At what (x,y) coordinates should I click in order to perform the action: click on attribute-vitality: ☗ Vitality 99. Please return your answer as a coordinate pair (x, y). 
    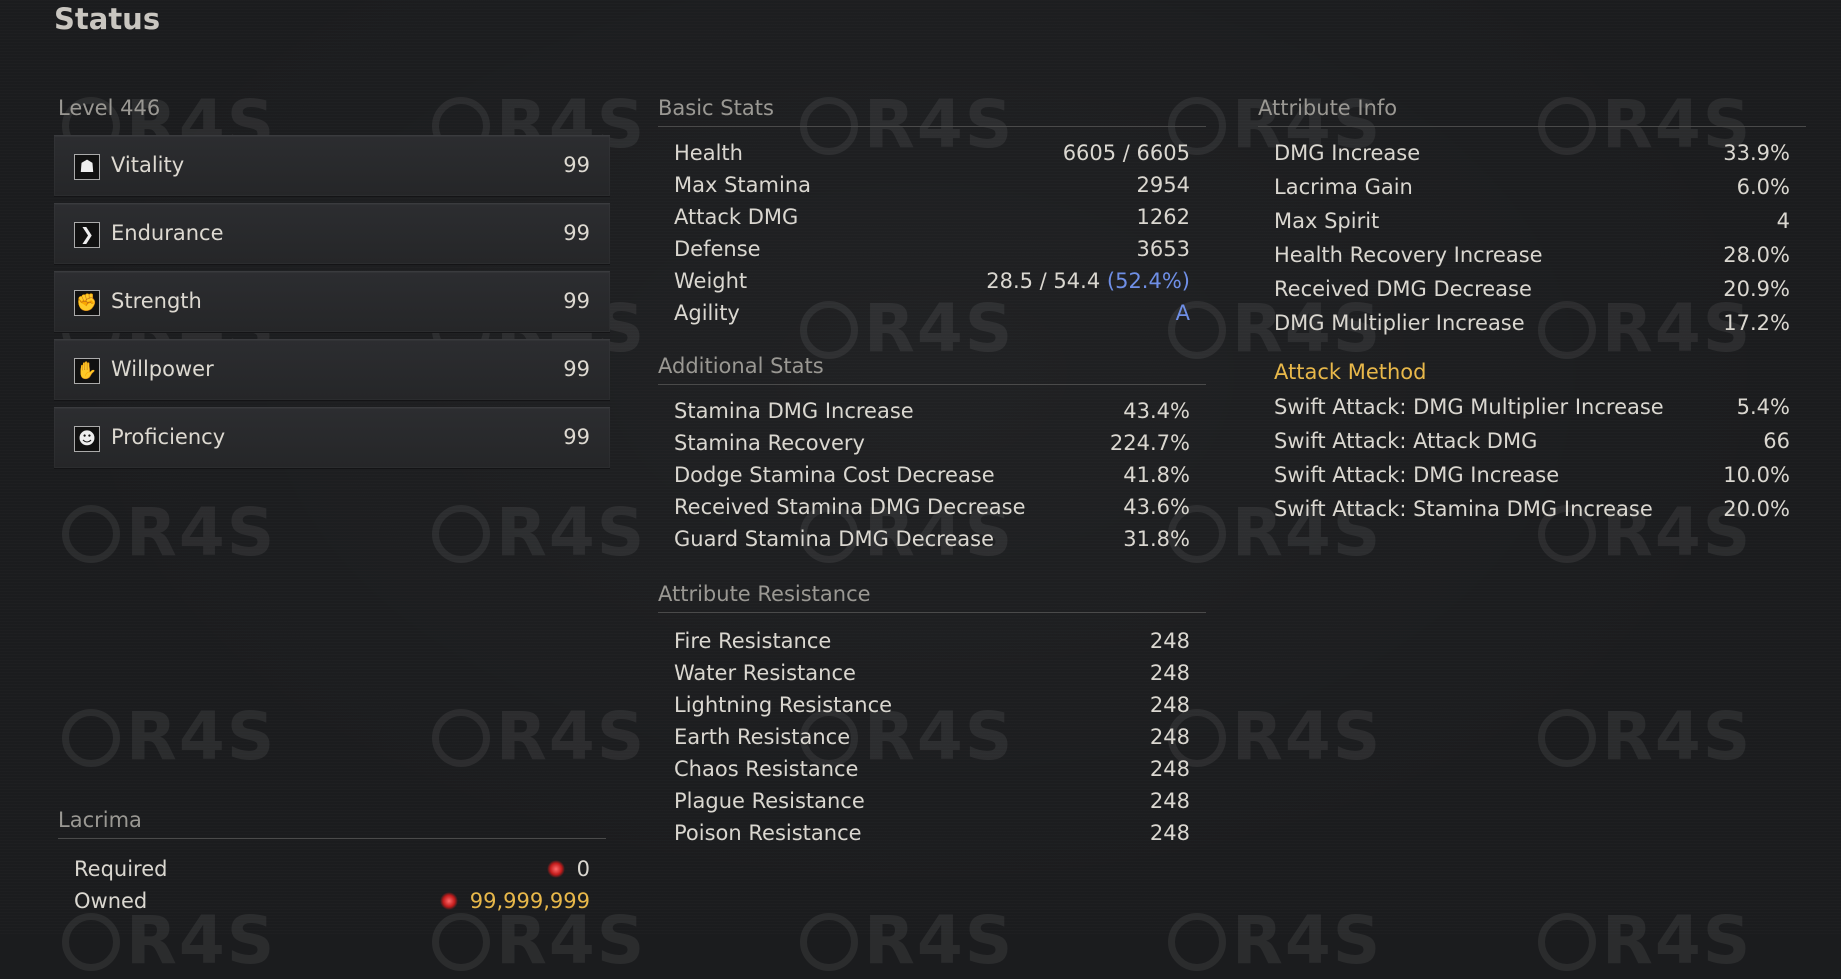
    Looking at the image, I should click on (332, 166).